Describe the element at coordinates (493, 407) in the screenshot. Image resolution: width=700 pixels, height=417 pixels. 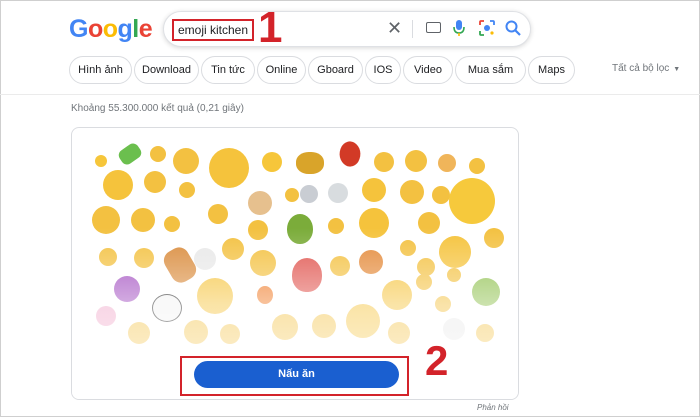
I see `feedback-link: Phản hồi` at that location.